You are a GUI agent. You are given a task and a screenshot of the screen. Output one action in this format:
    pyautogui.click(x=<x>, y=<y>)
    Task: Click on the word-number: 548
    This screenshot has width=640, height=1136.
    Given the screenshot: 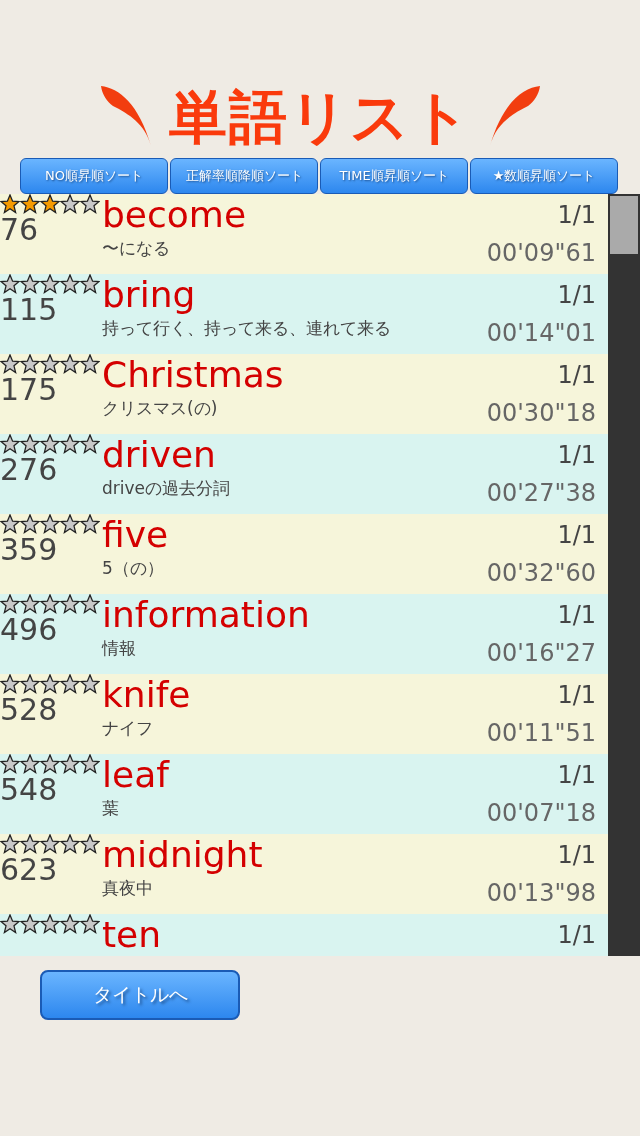 What is the action you would take?
    pyautogui.click(x=29, y=790)
    